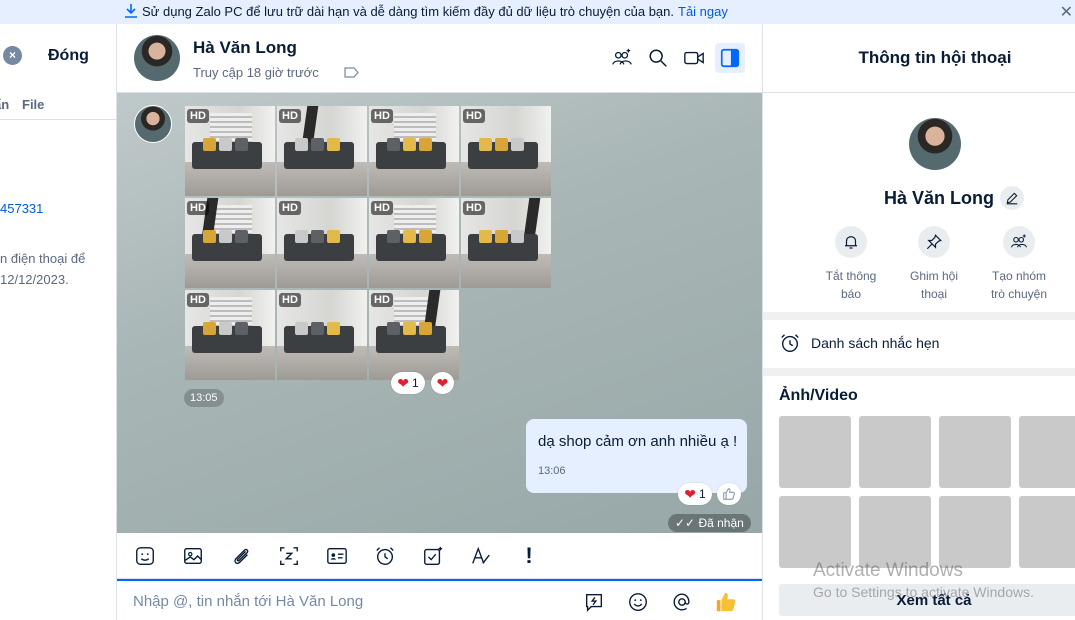 This screenshot has height=620, width=1075. I want to click on thumbs-up-outline-icon, so click(729, 494).